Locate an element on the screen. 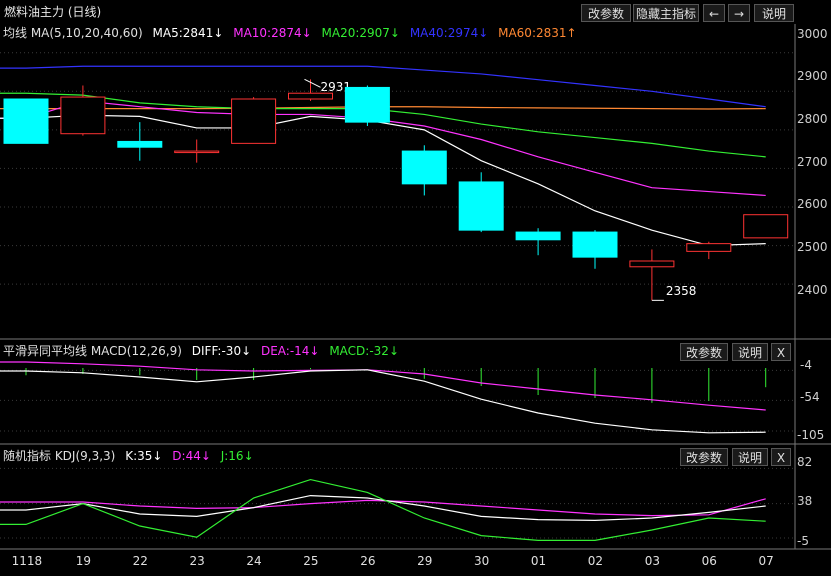 The image size is (831, 576). diff-line is located at coordinates (383, 401).